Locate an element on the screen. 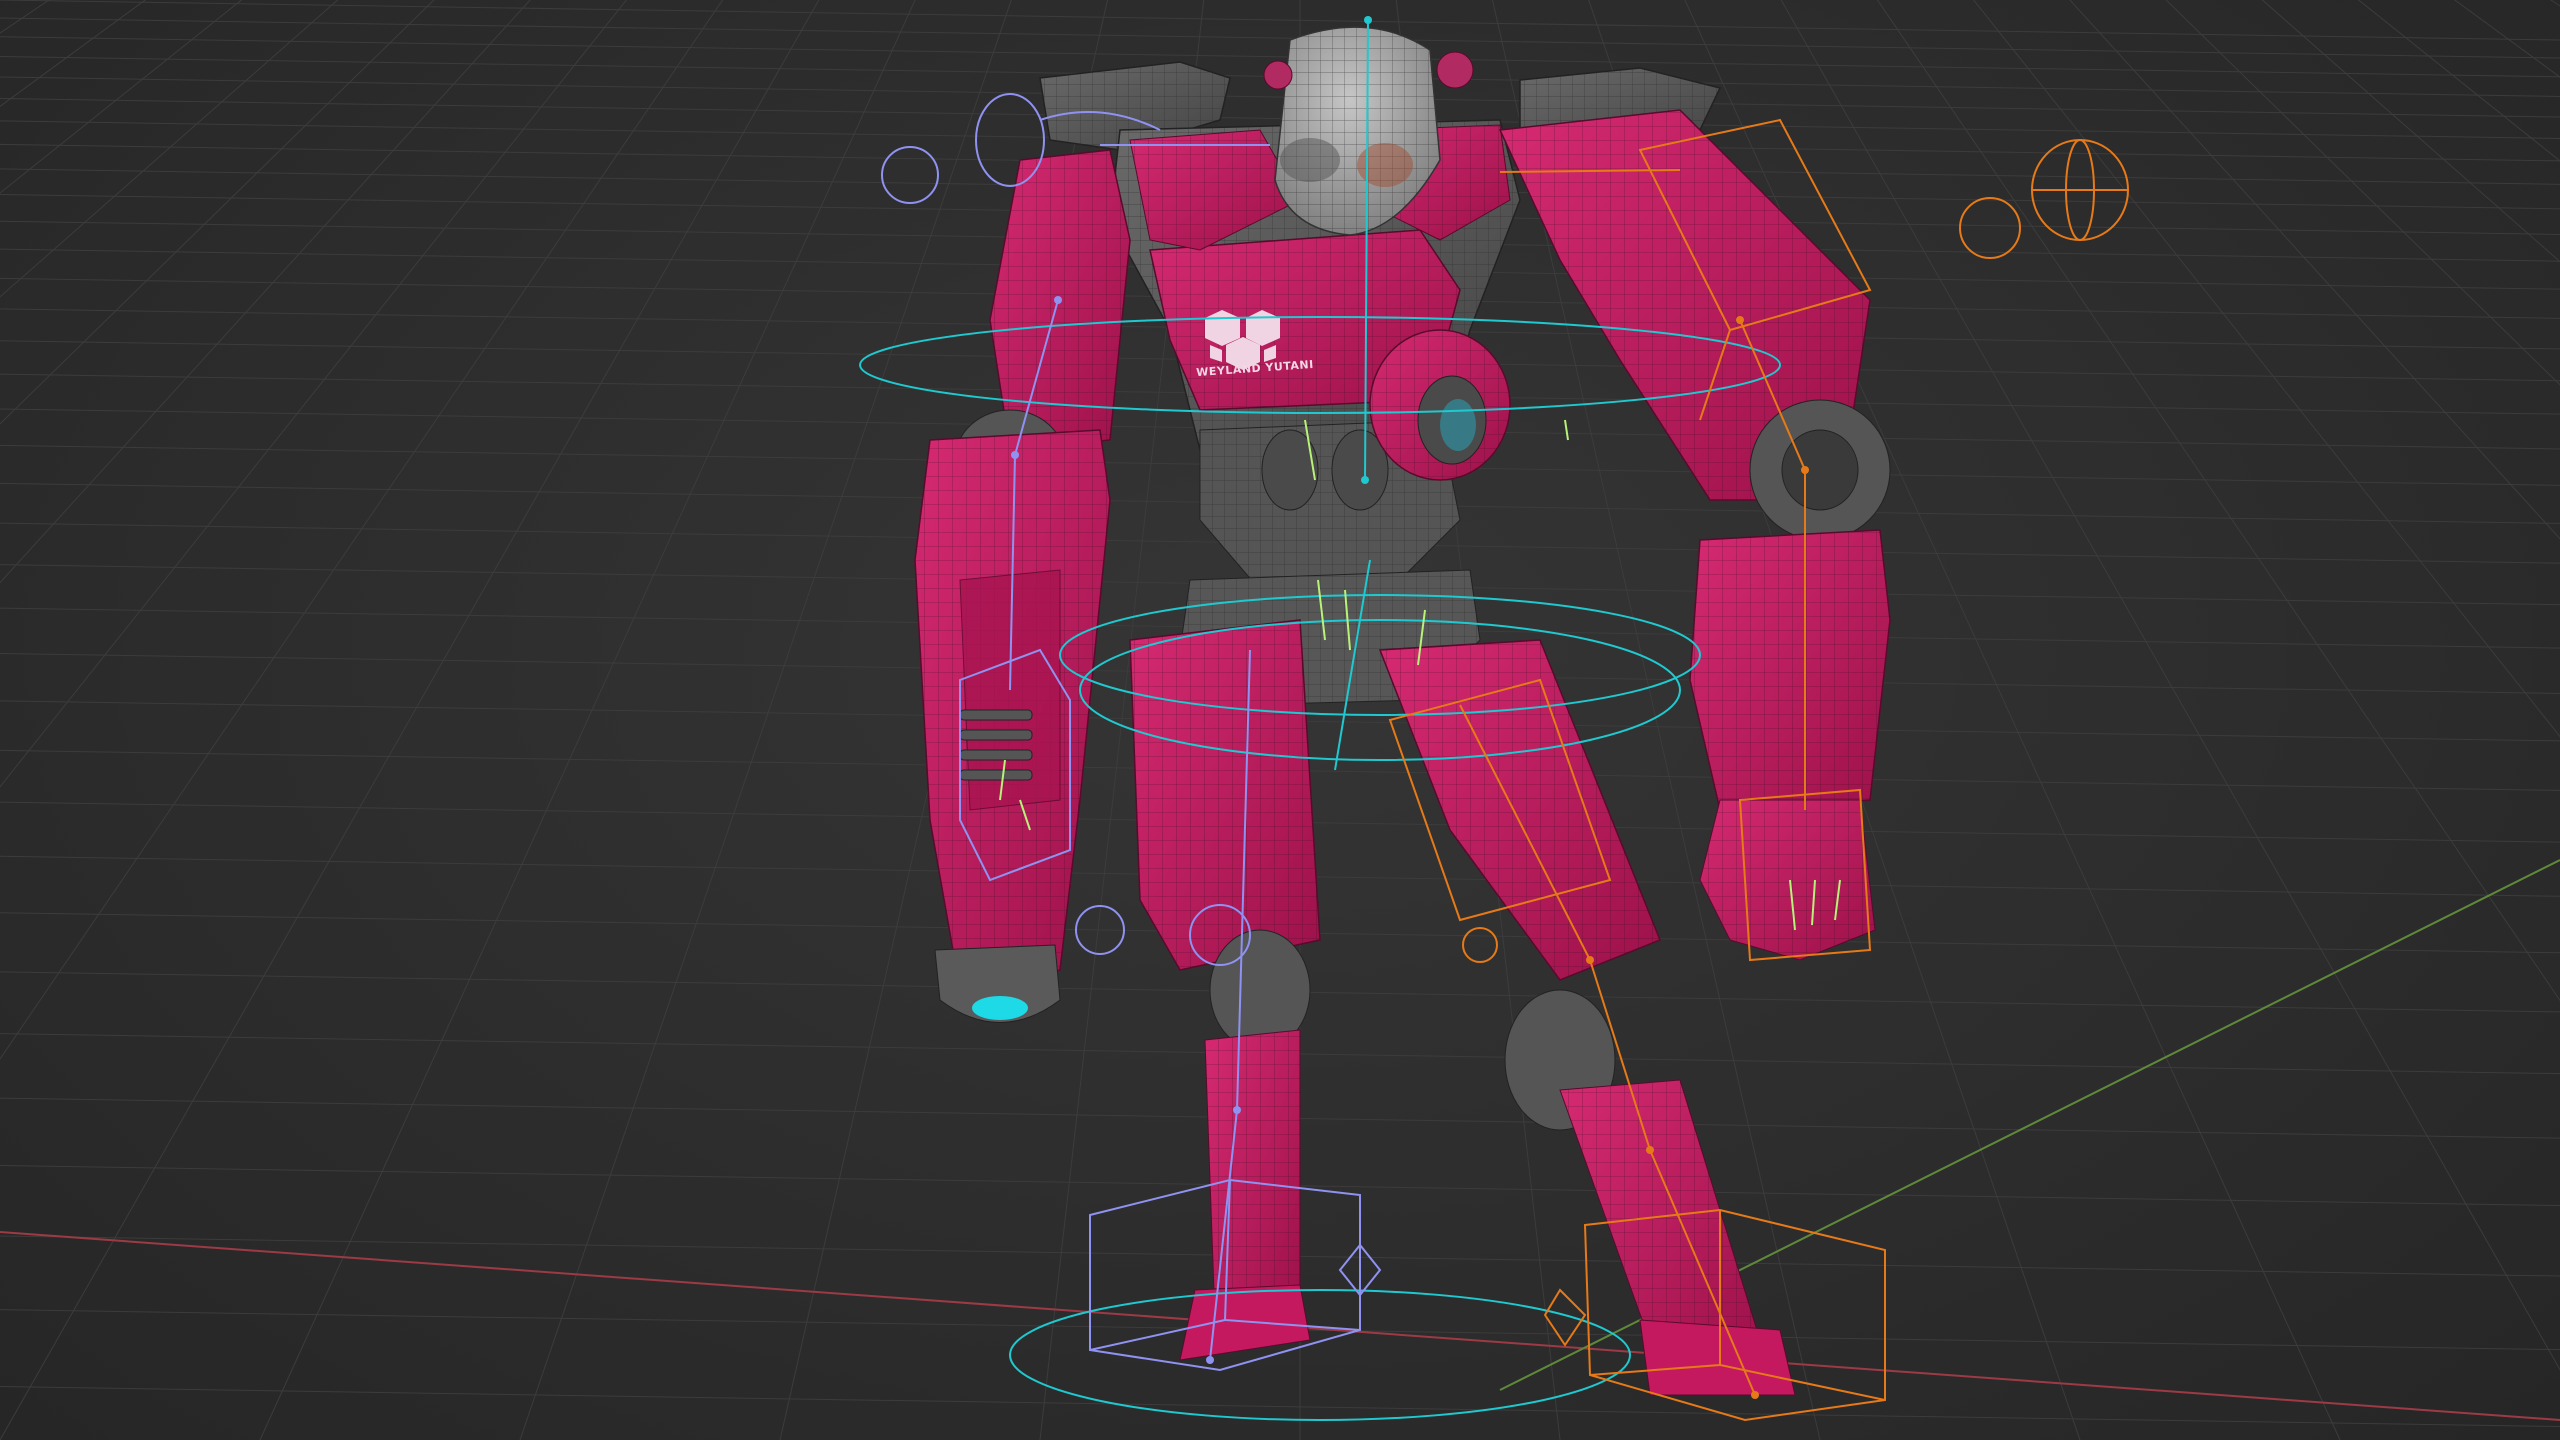 The height and width of the screenshot is (1440, 2560). finger-bones is located at coordinates (1420, 675).